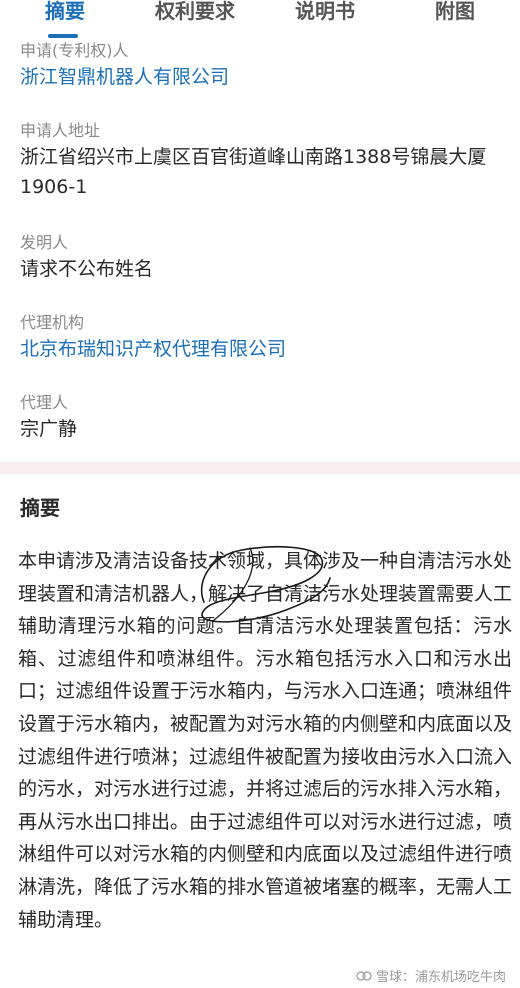  Describe the element at coordinates (44, 402) in the screenshot. I see `agent-label: 代理人` at that location.